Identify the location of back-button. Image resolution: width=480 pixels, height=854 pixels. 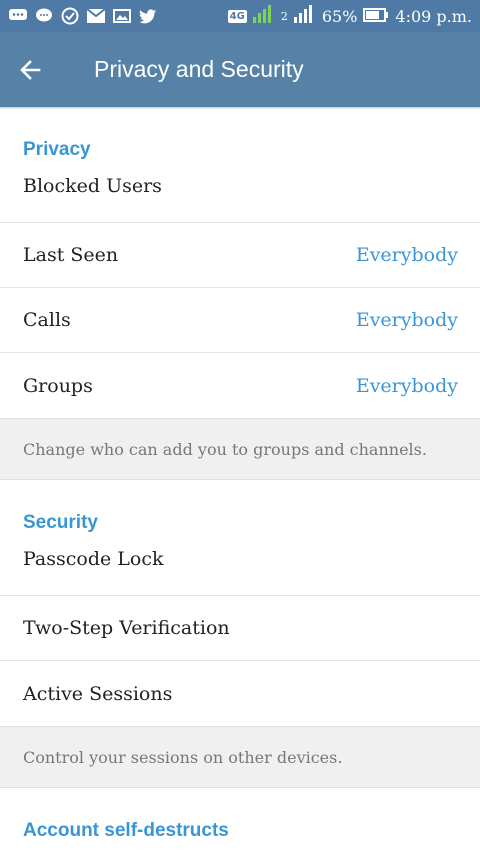
(30, 69).